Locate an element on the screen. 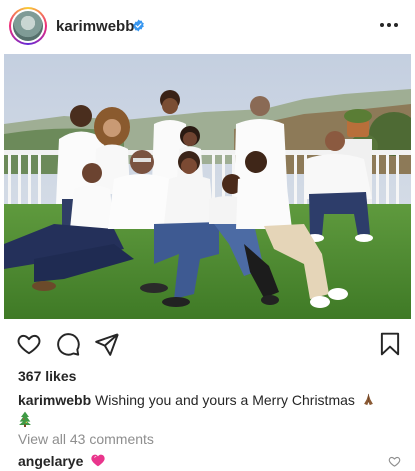 The image size is (415, 471). avatar is located at coordinates (28, 26).